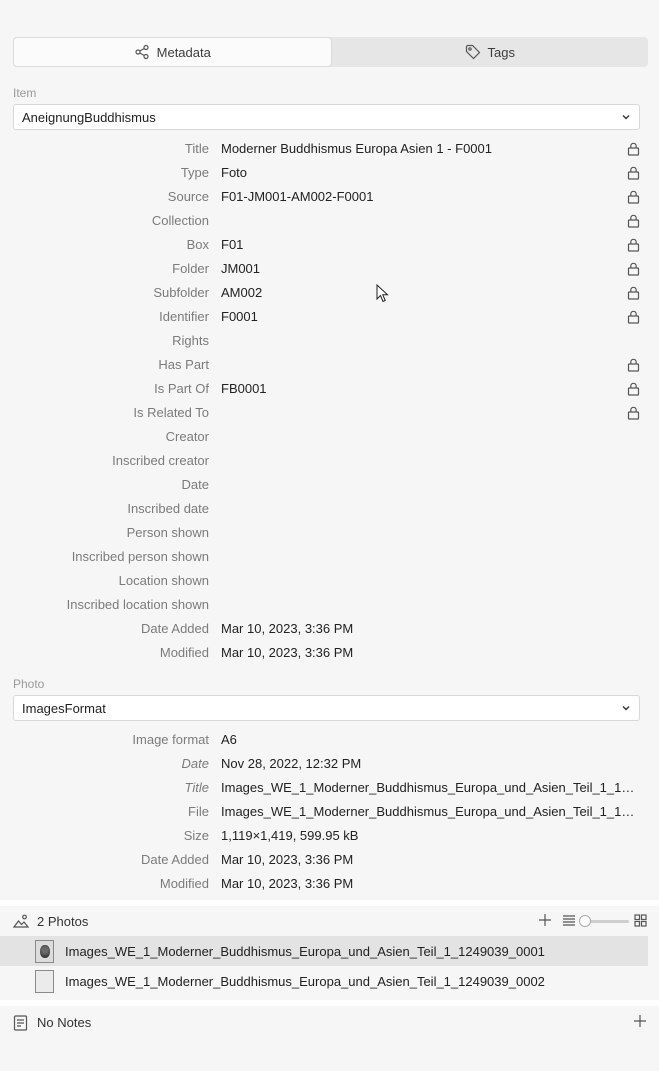  What do you see at coordinates (21, 921) in the screenshot?
I see `photos-icon` at bounding box center [21, 921].